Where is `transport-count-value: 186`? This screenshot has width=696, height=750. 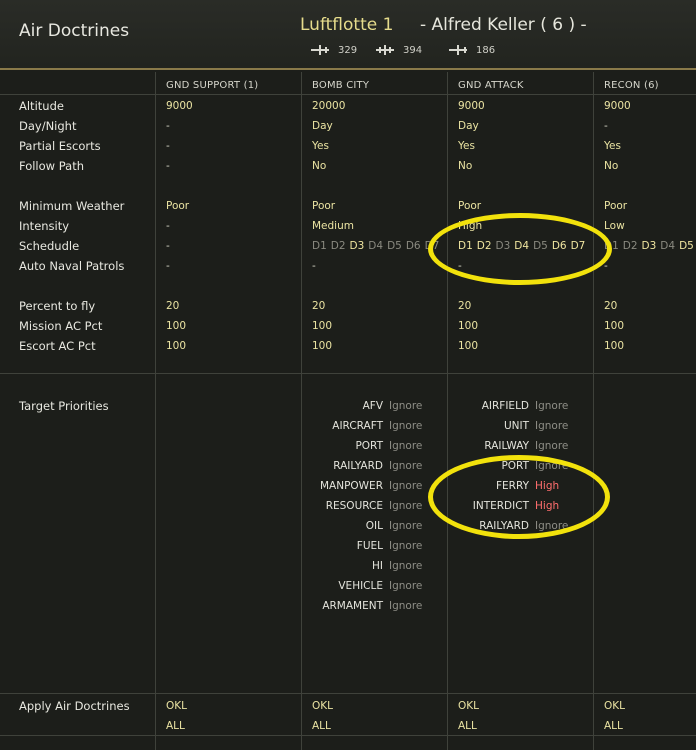 transport-count-value: 186 is located at coordinates (486, 50).